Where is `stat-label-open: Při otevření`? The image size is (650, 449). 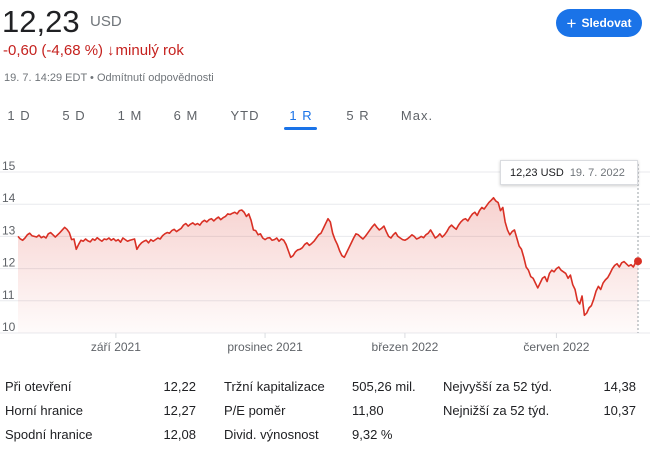 stat-label-open: Při otevření is located at coordinates (38, 386).